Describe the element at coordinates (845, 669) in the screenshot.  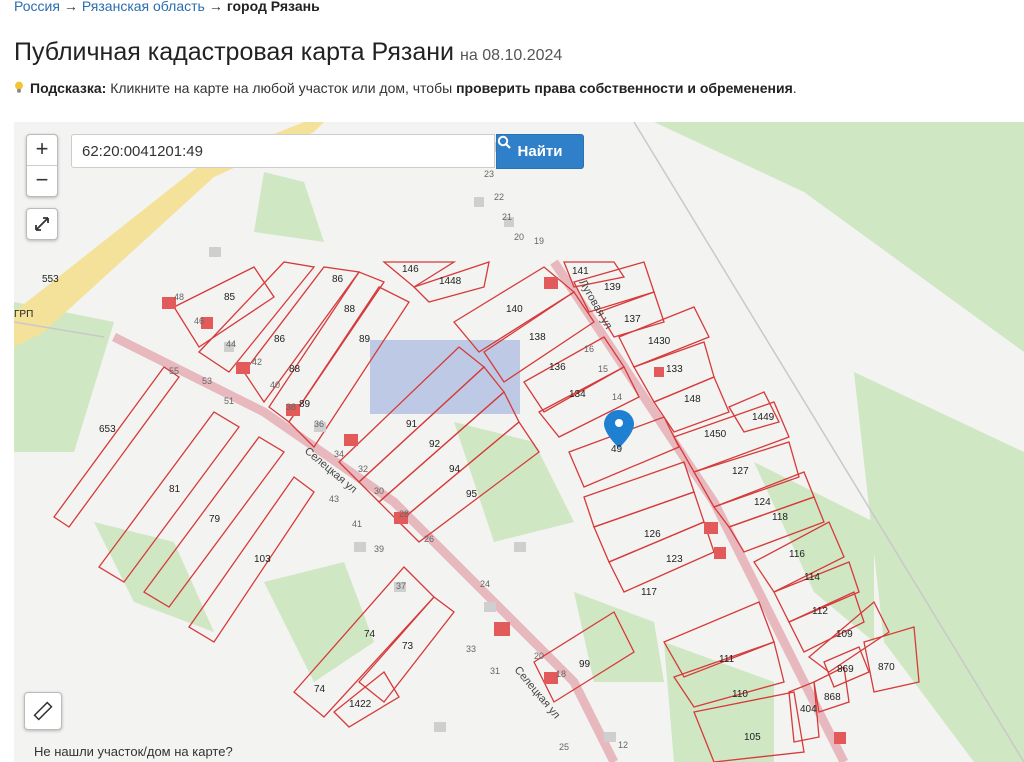
I see `parcel-label: 869` at that location.